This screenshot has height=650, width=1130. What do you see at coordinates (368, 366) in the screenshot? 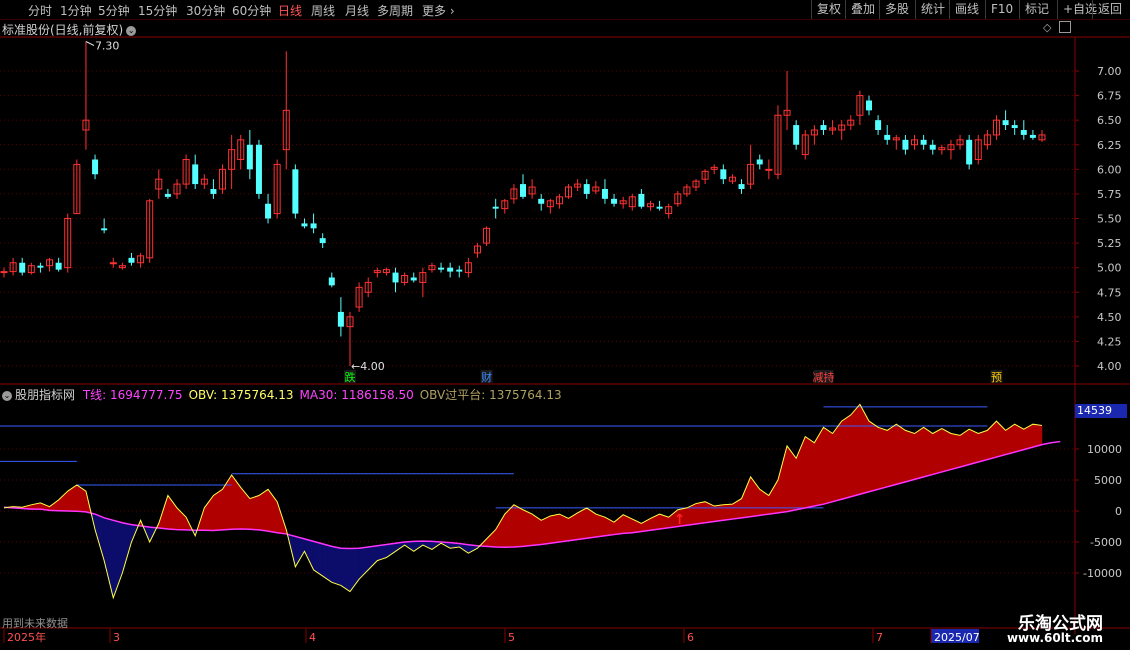
I see `low-label: ←4.00` at bounding box center [368, 366].